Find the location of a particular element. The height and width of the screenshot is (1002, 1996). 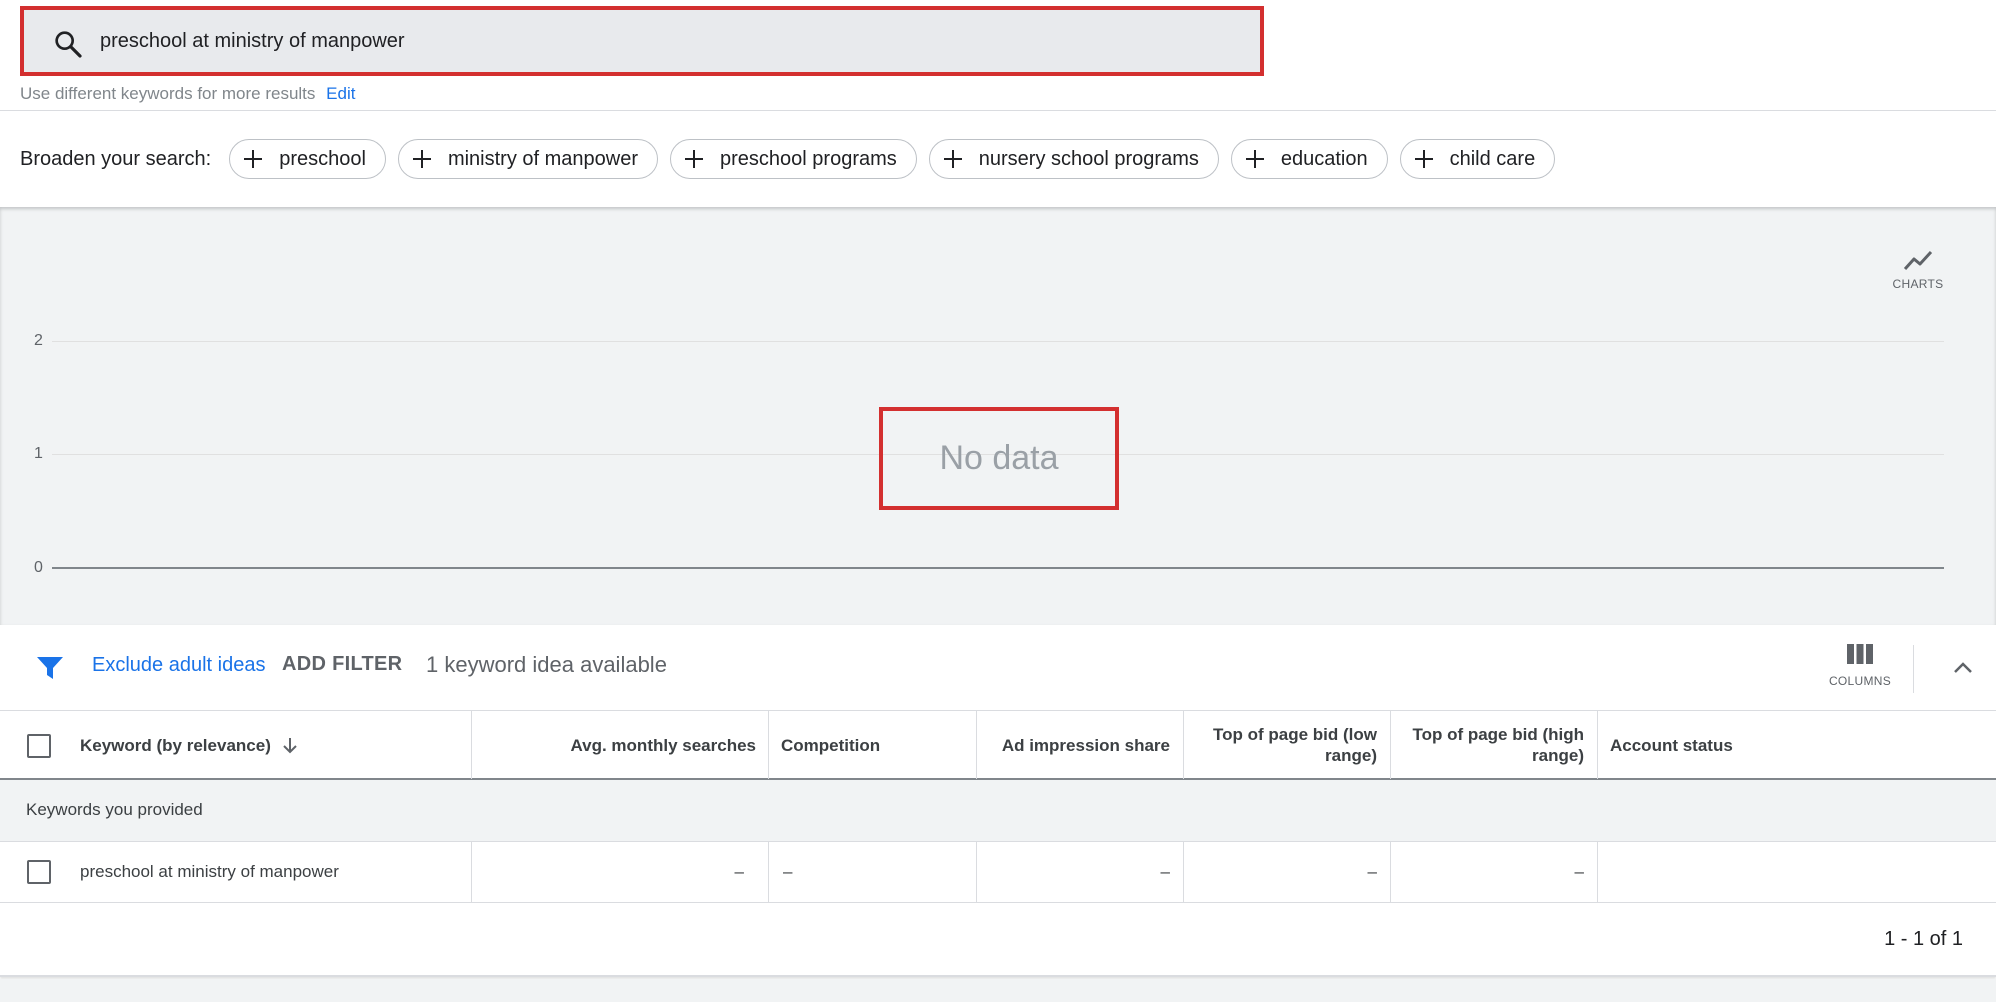

select-all-checkbox is located at coordinates (39, 746).